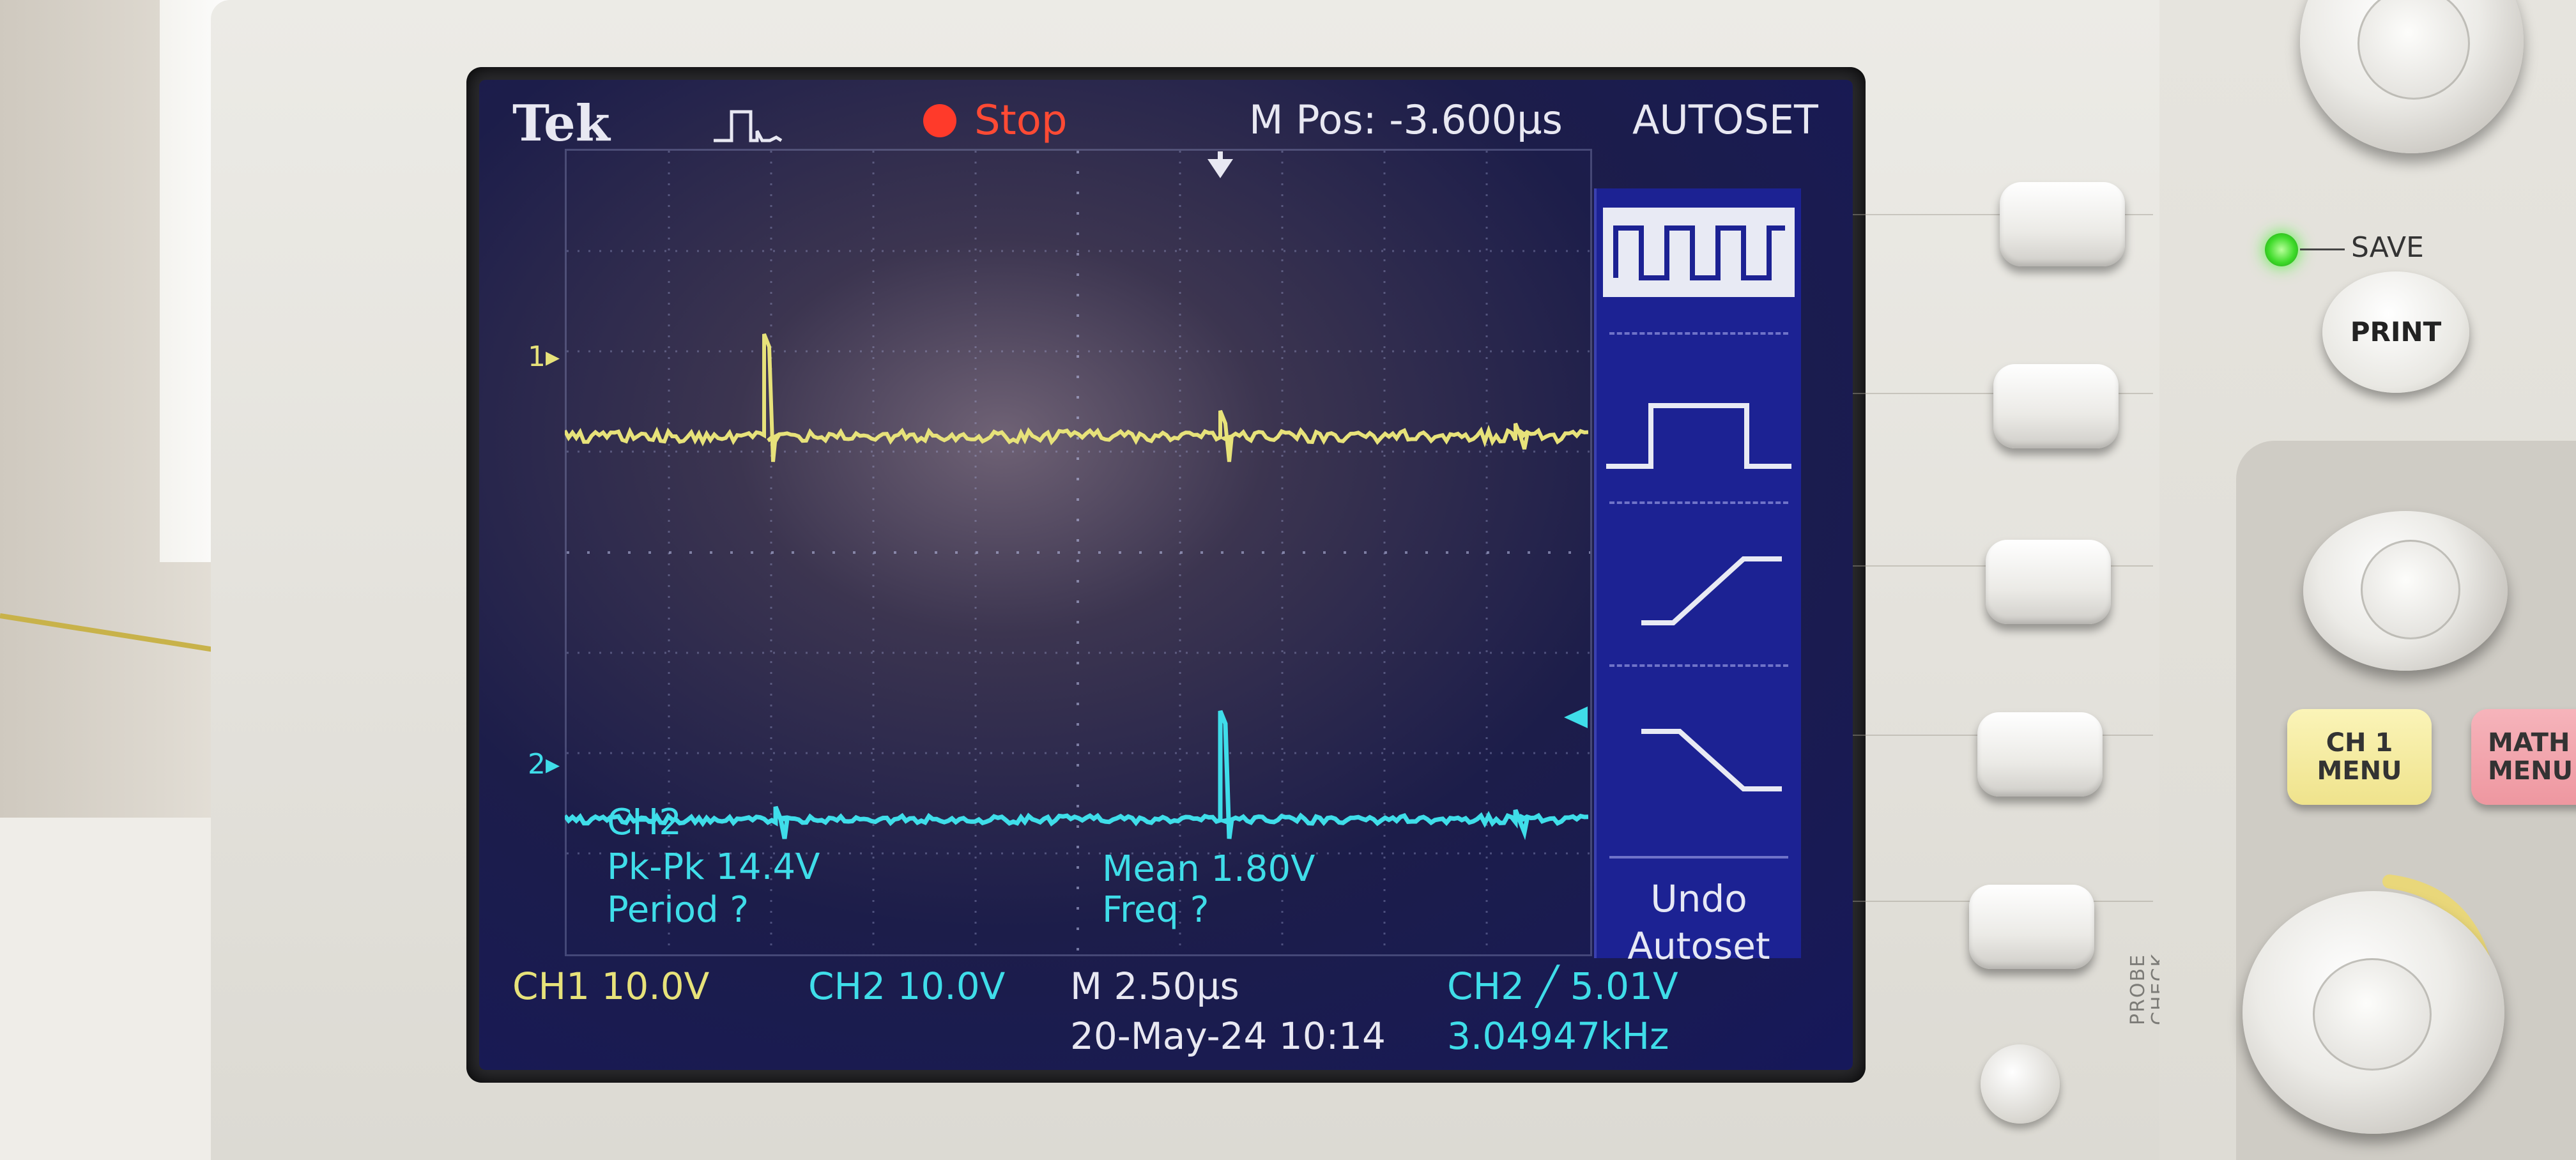 The width and height of the screenshot is (2576, 1160). What do you see at coordinates (1228, 1036) in the screenshot?
I see `date-time-readout: 20-May-24 10:14` at bounding box center [1228, 1036].